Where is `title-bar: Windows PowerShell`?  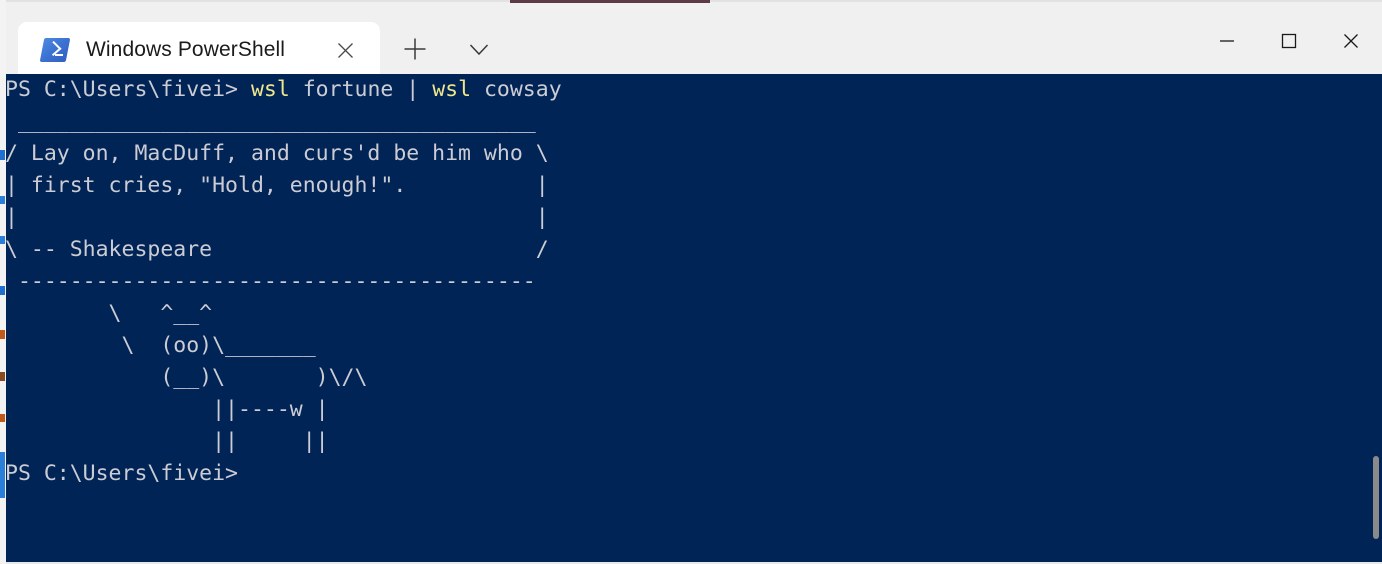 title-bar: Windows PowerShell is located at coordinates (691, 41).